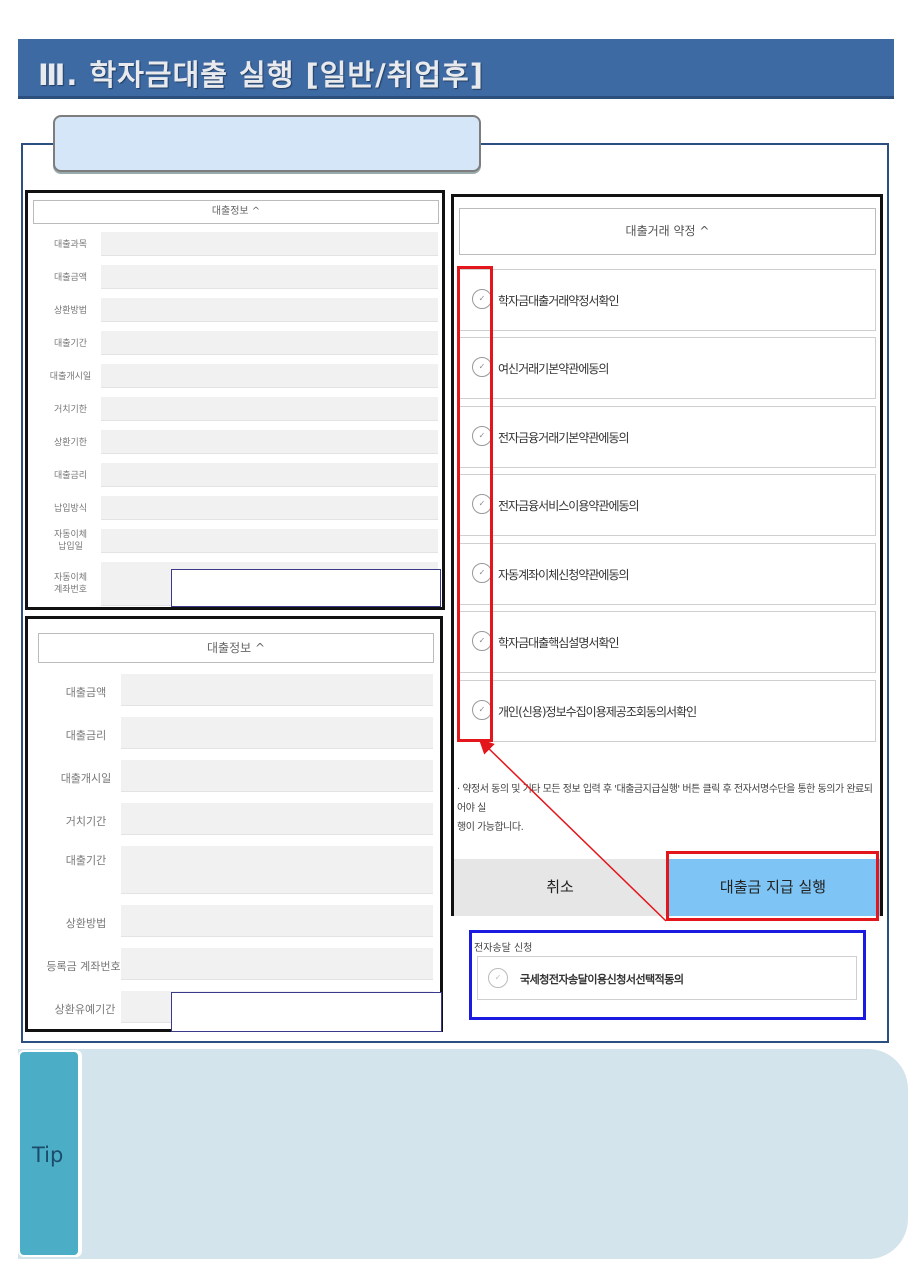  Describe the element at coordinates (667, 231) in the screenshot. I see `agreement-header: 대출거래 약정 ^` at that location.